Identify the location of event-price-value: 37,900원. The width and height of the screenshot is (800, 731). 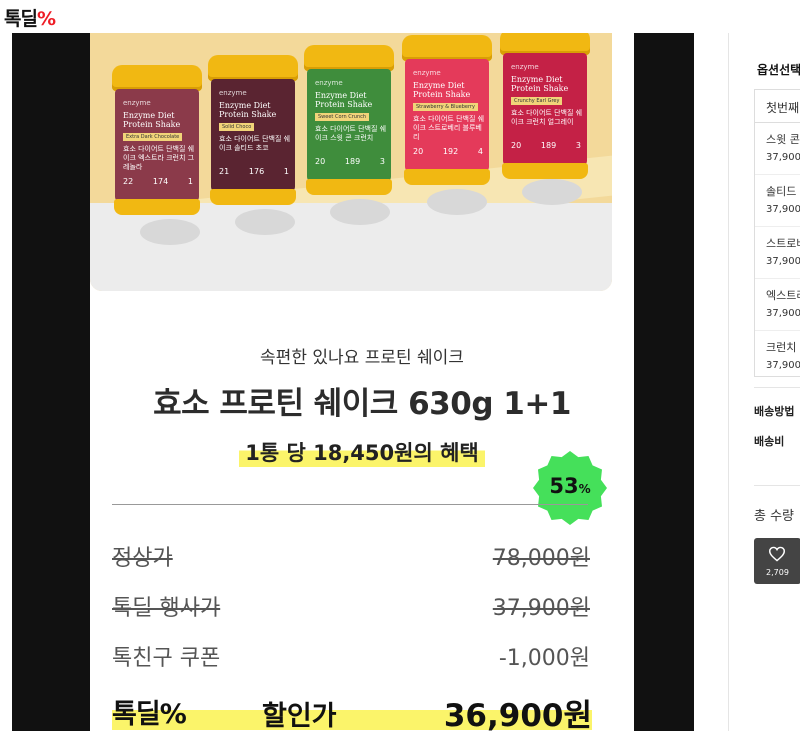
(541, 608).